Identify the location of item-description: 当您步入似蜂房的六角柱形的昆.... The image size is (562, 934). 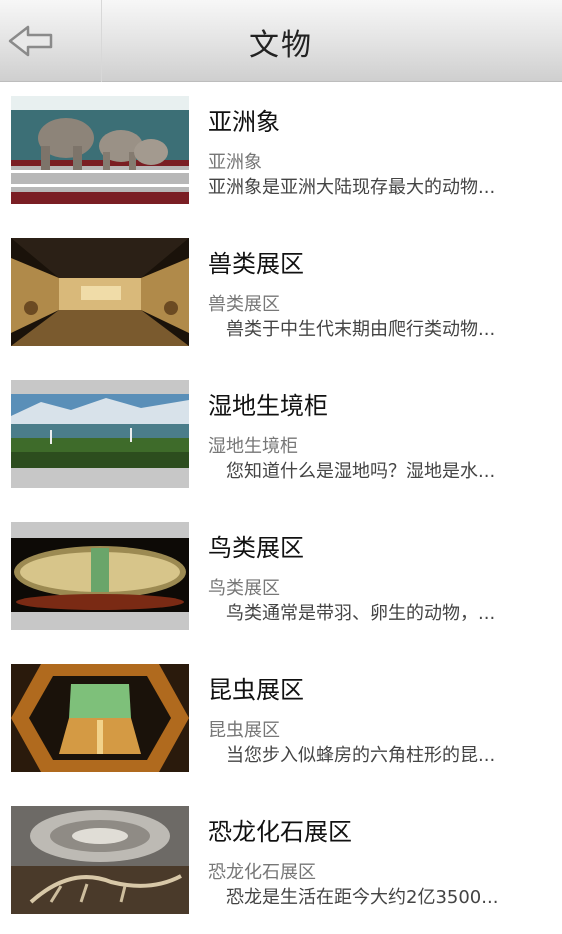
(352, 755).